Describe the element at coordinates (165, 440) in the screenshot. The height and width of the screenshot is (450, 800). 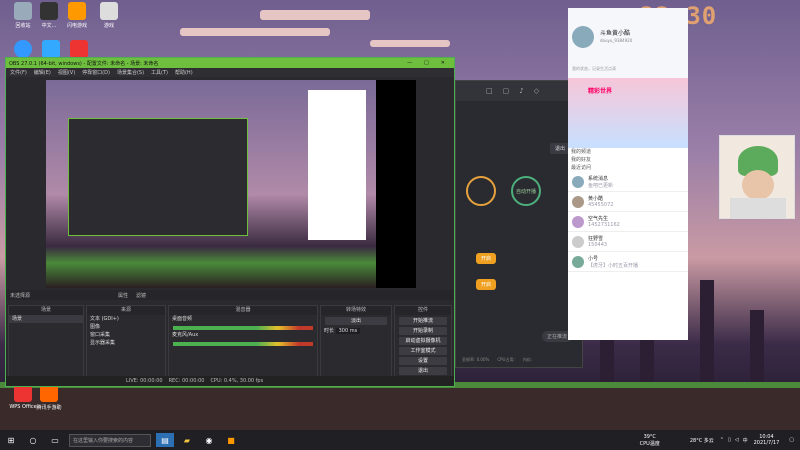
I see `app-icon: ▤` at that location.